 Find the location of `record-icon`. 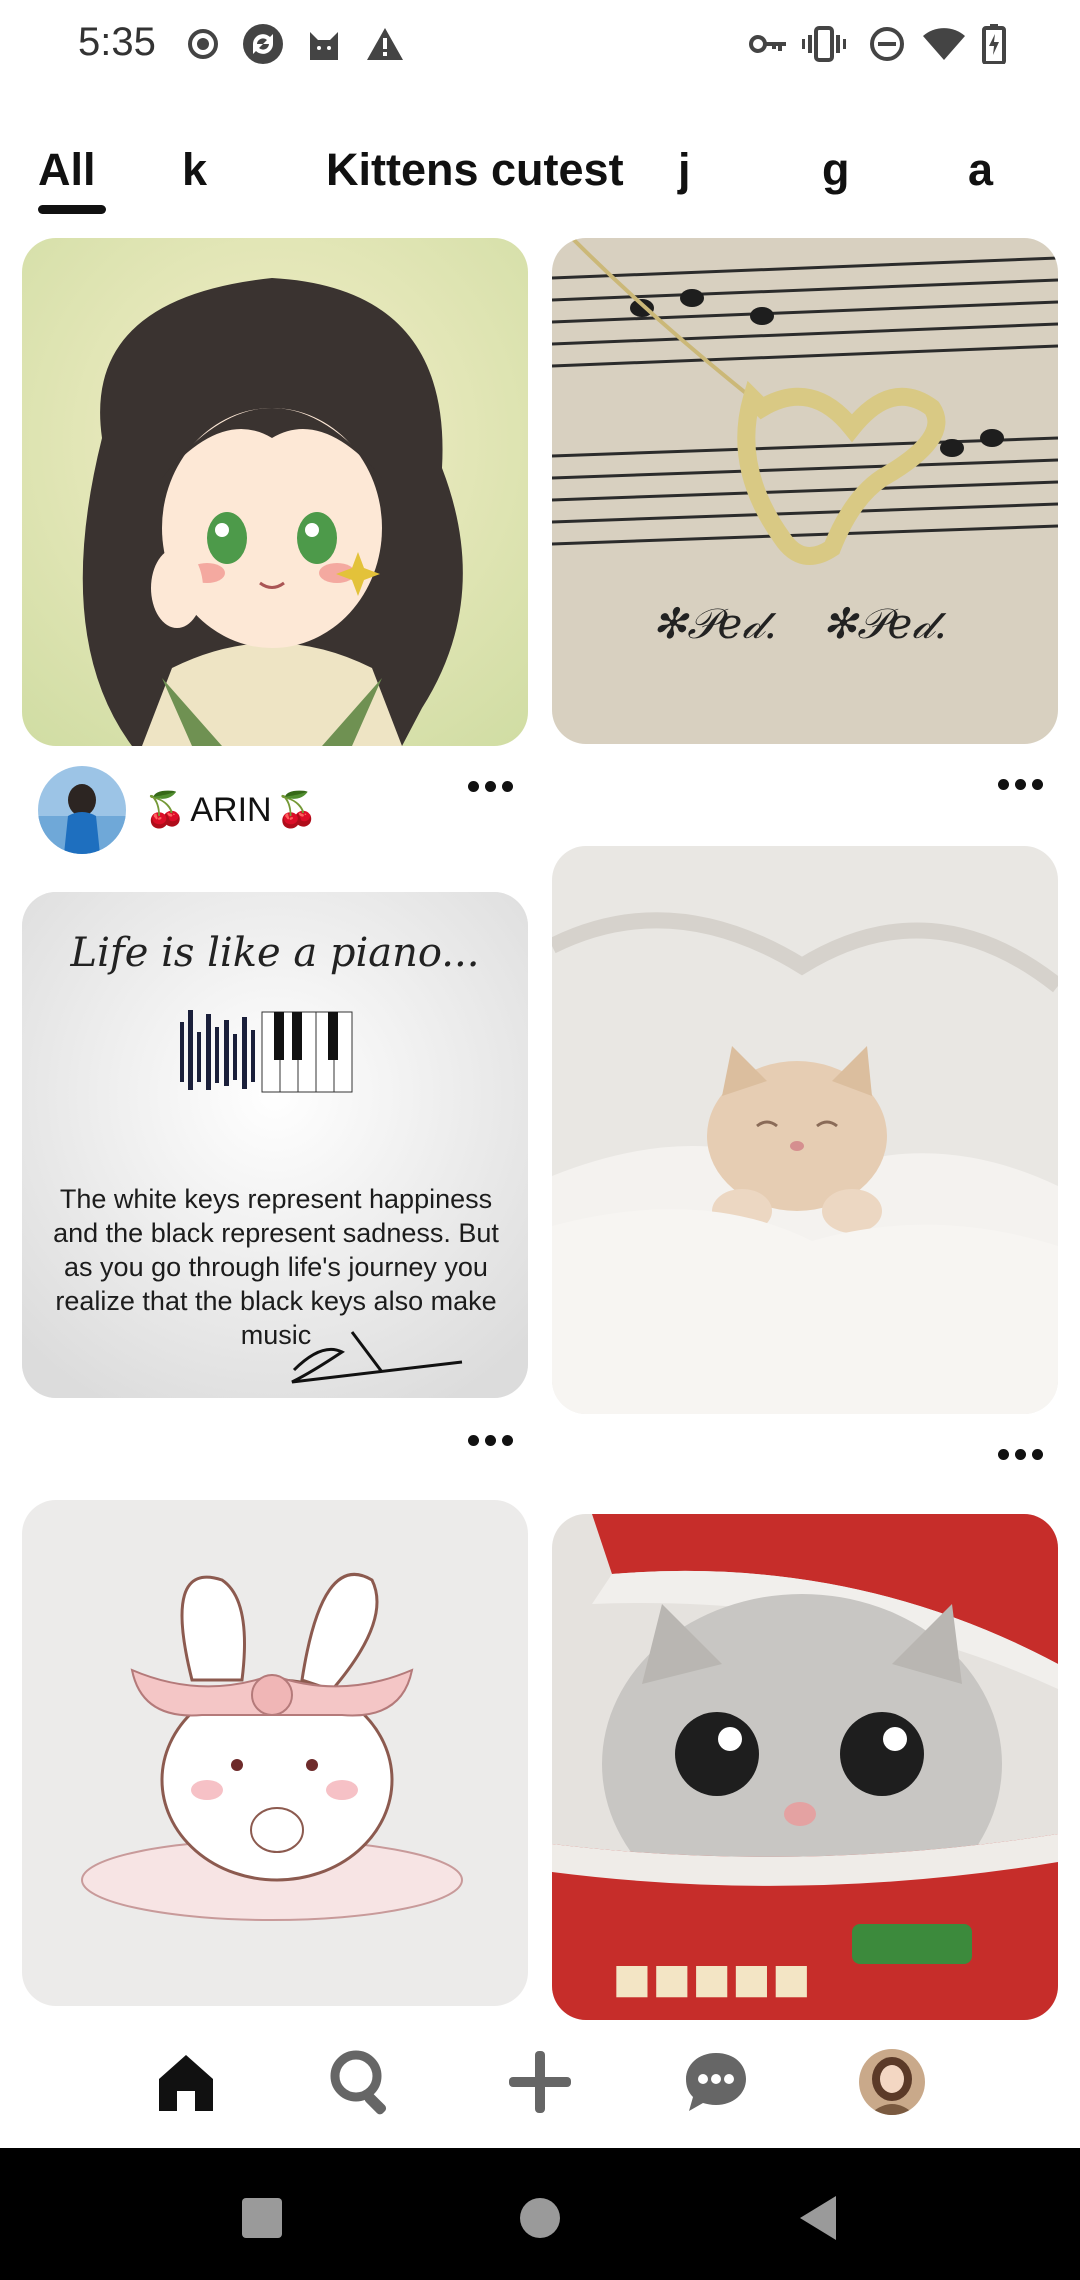

record-icon is located at coordinates (203, 44).